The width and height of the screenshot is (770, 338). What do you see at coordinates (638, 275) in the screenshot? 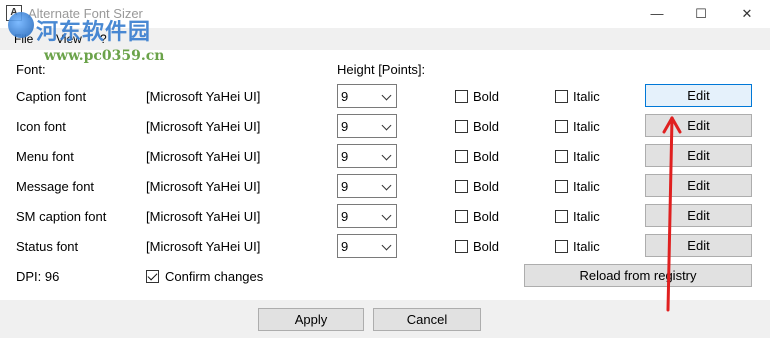
I see `reload-from-registry-button: Reload from registry` at bounding box center [638, 275].